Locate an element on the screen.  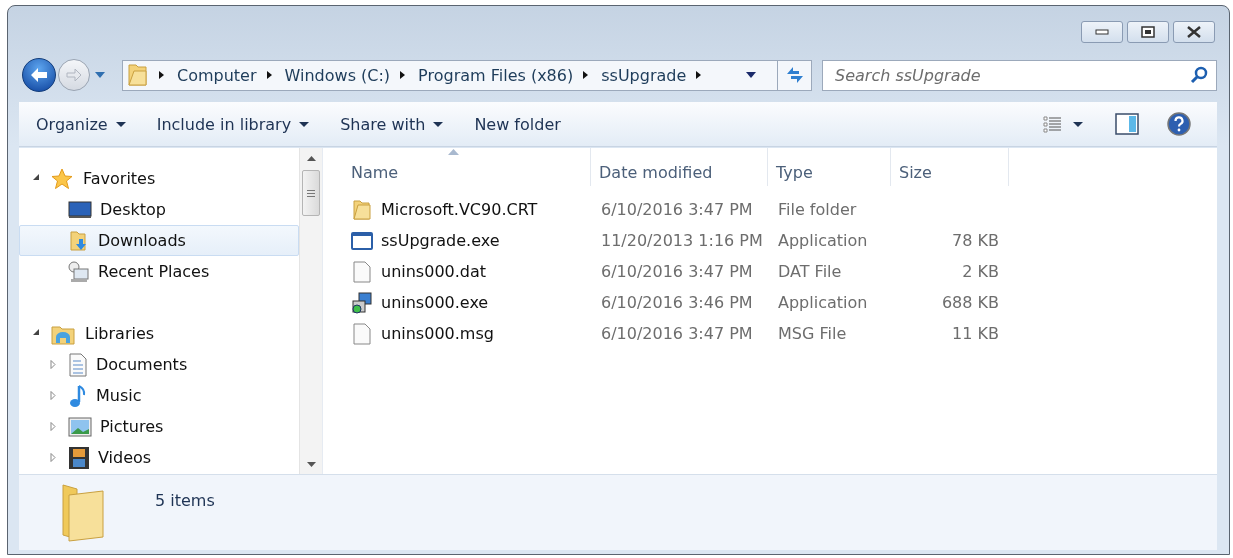
toolbar-button: New folder is located at coordinates (517, 124).